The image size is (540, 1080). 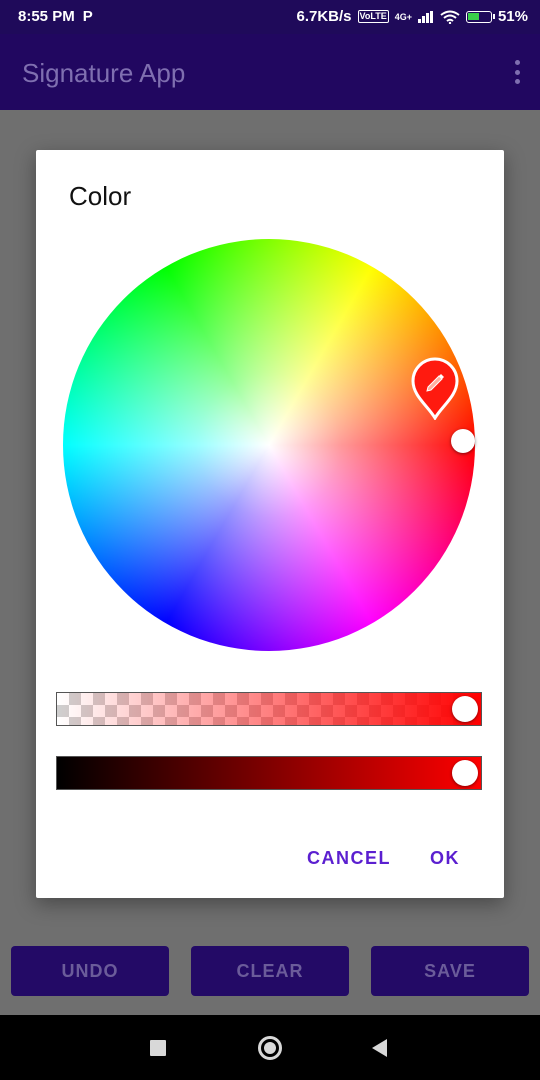 What do you see at coordinates (104, 73) in the screenshot?
I see `app-title: Signature App` at bounding box center [104, 73].